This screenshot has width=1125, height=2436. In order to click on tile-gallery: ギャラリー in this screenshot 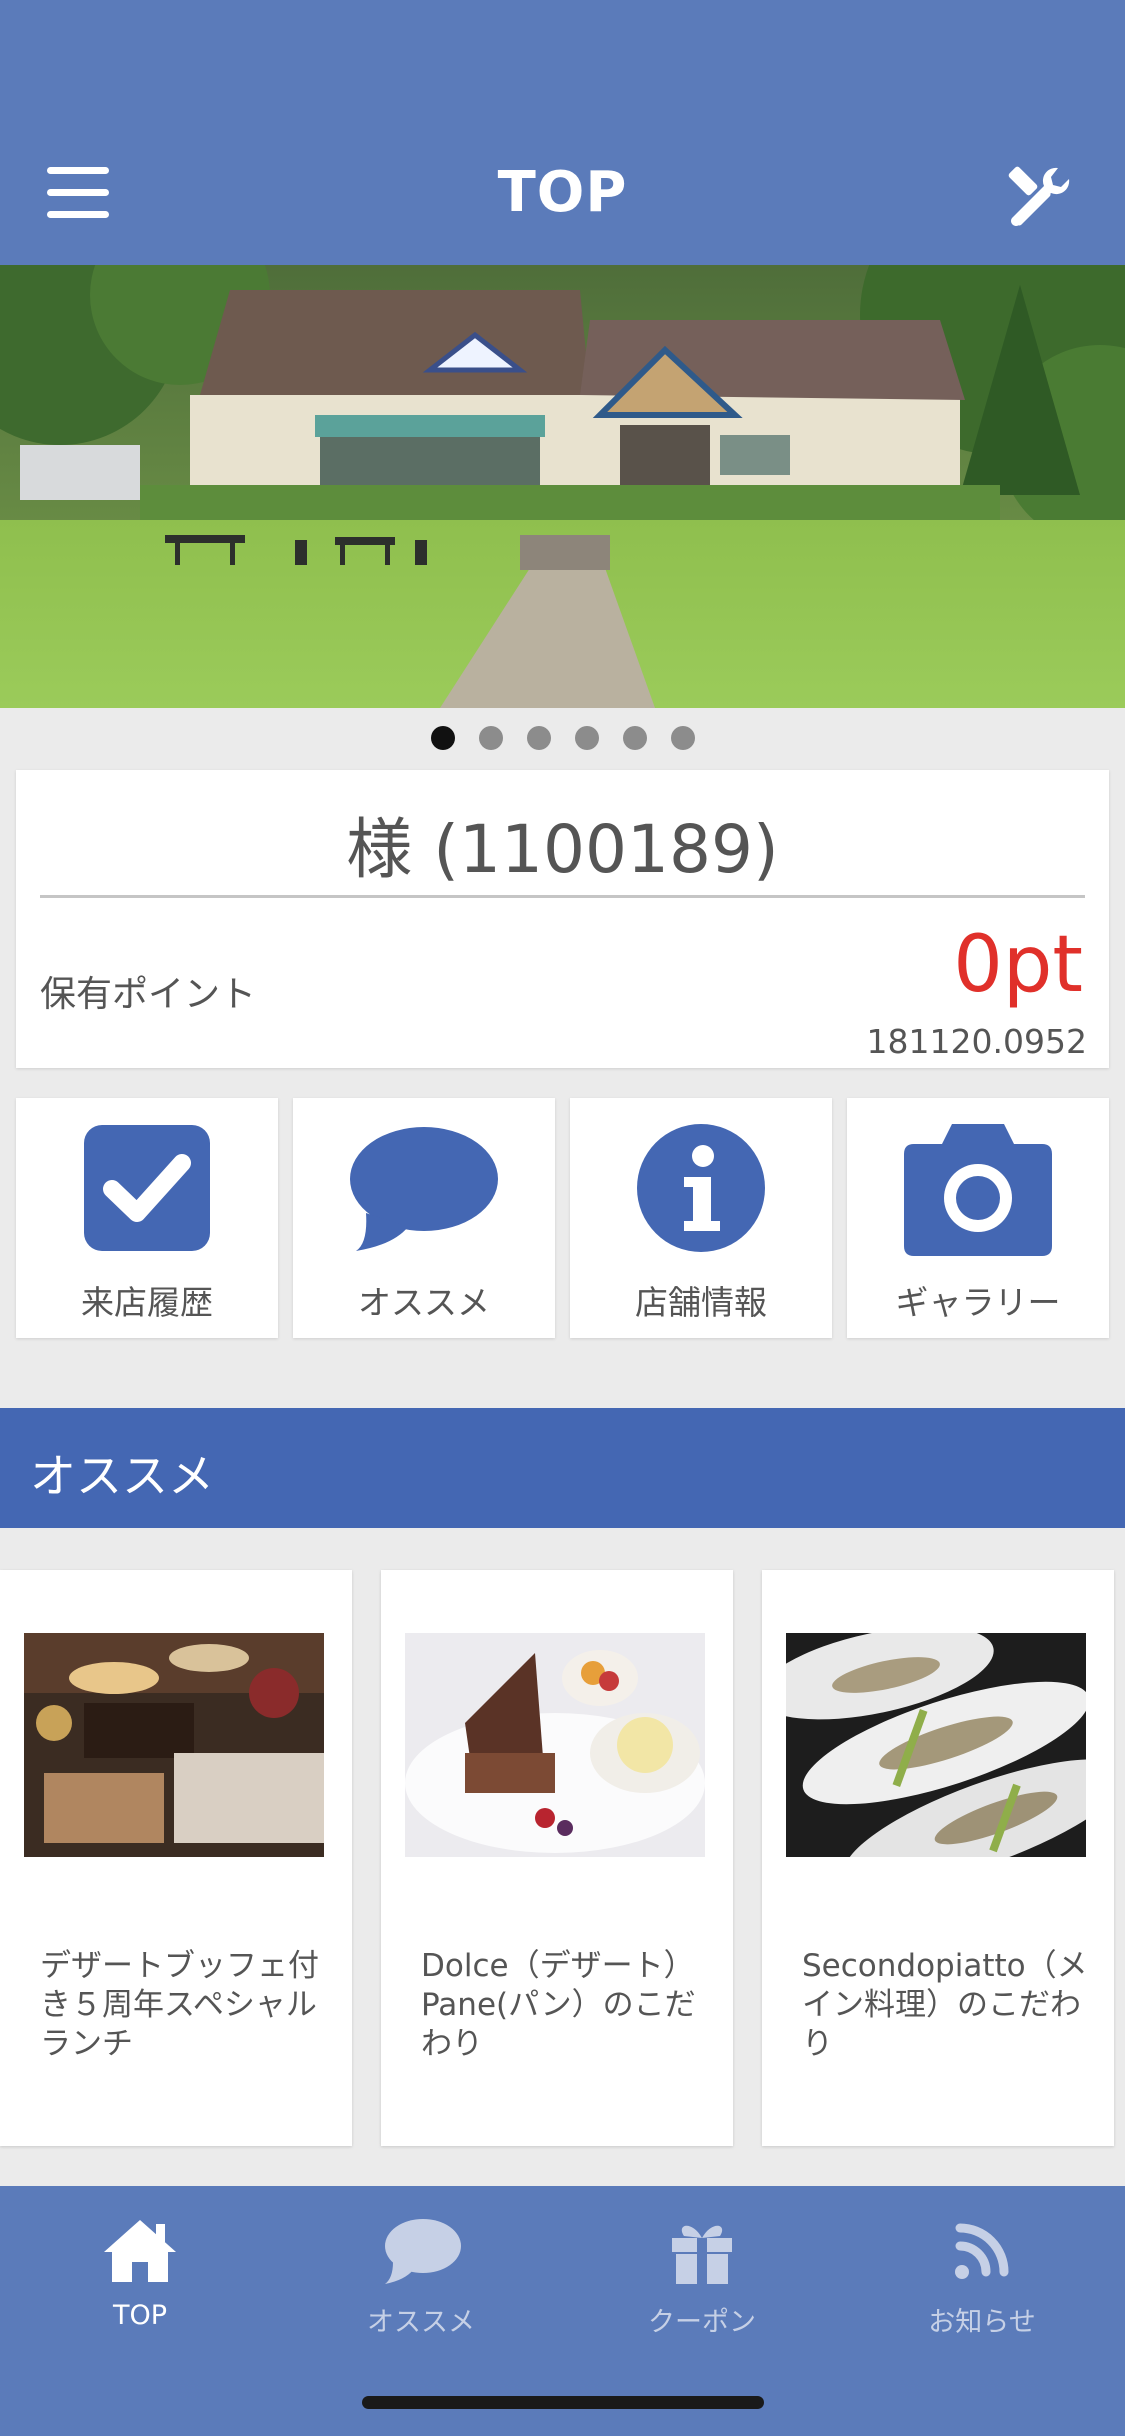, I will do `click(978, 1218)`.